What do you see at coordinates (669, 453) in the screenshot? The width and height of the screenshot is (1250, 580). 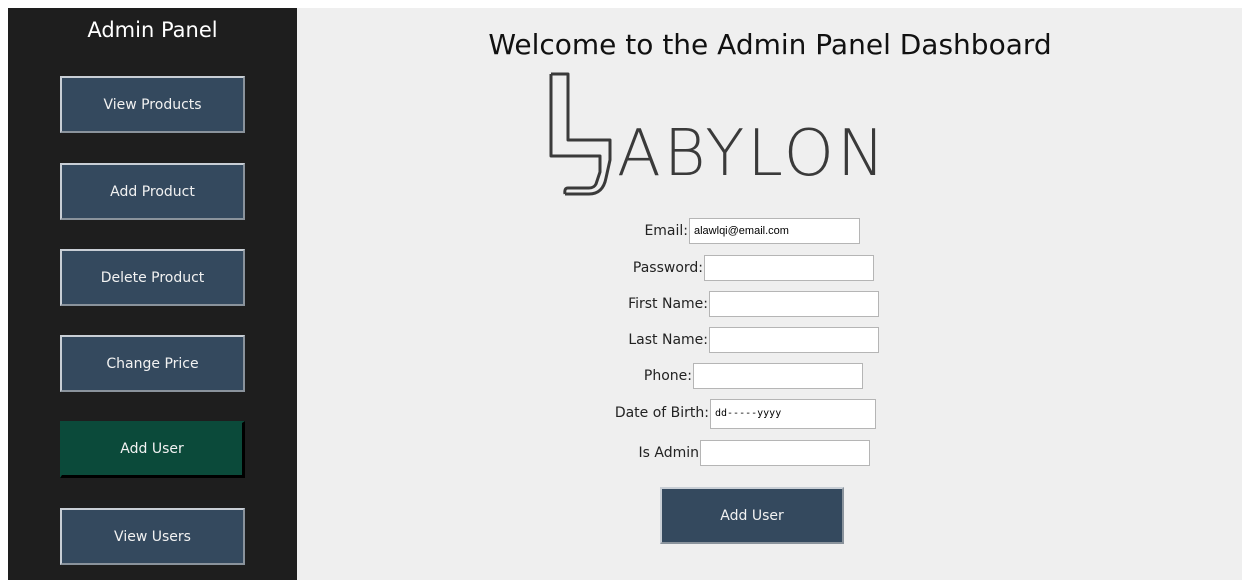 I see `is-admin-label: Is Admin` at bounding box center [669, 453].